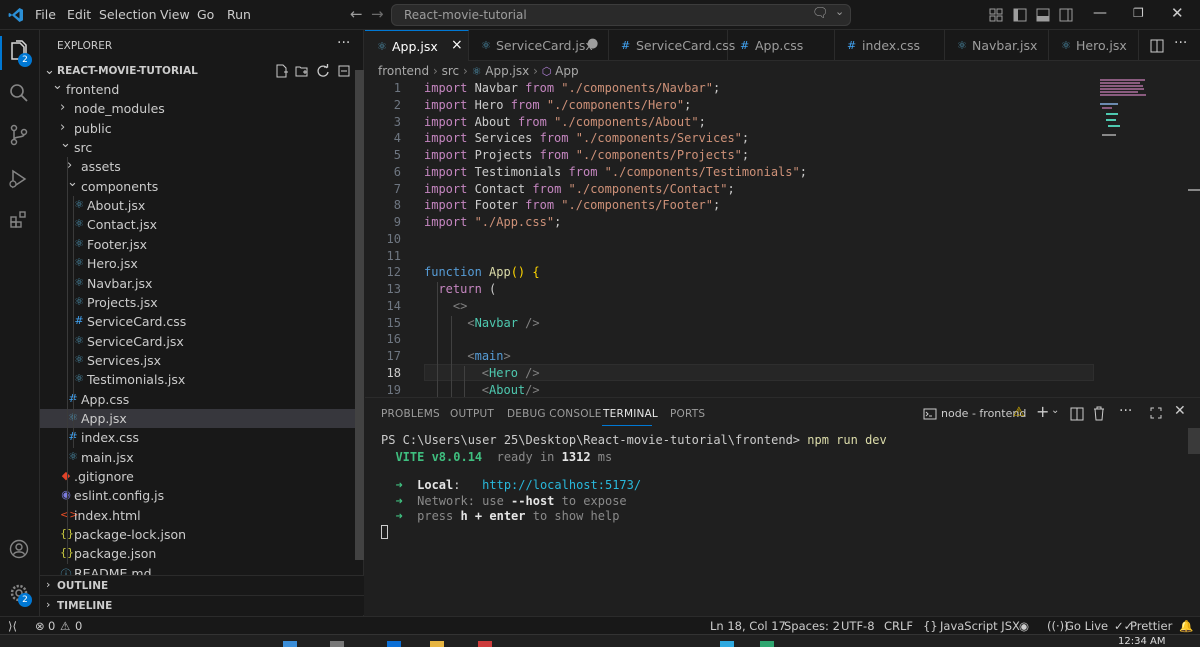 The width and height of the screenshot is (1200, 647). What do you see at coordinates (1094, 45) in the screenshot?
I see `tab-hero-jsx: ⚛ Hero.jsx` at bounding box center [1094, 45].